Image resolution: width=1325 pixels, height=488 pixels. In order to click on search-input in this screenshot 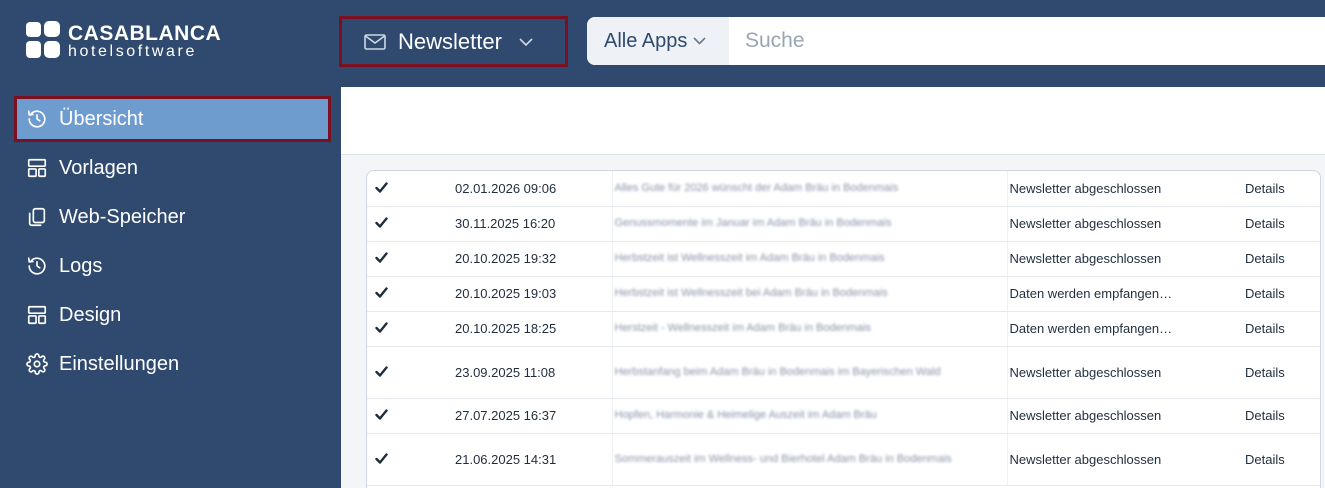, I will do `click(1025, 41)`.